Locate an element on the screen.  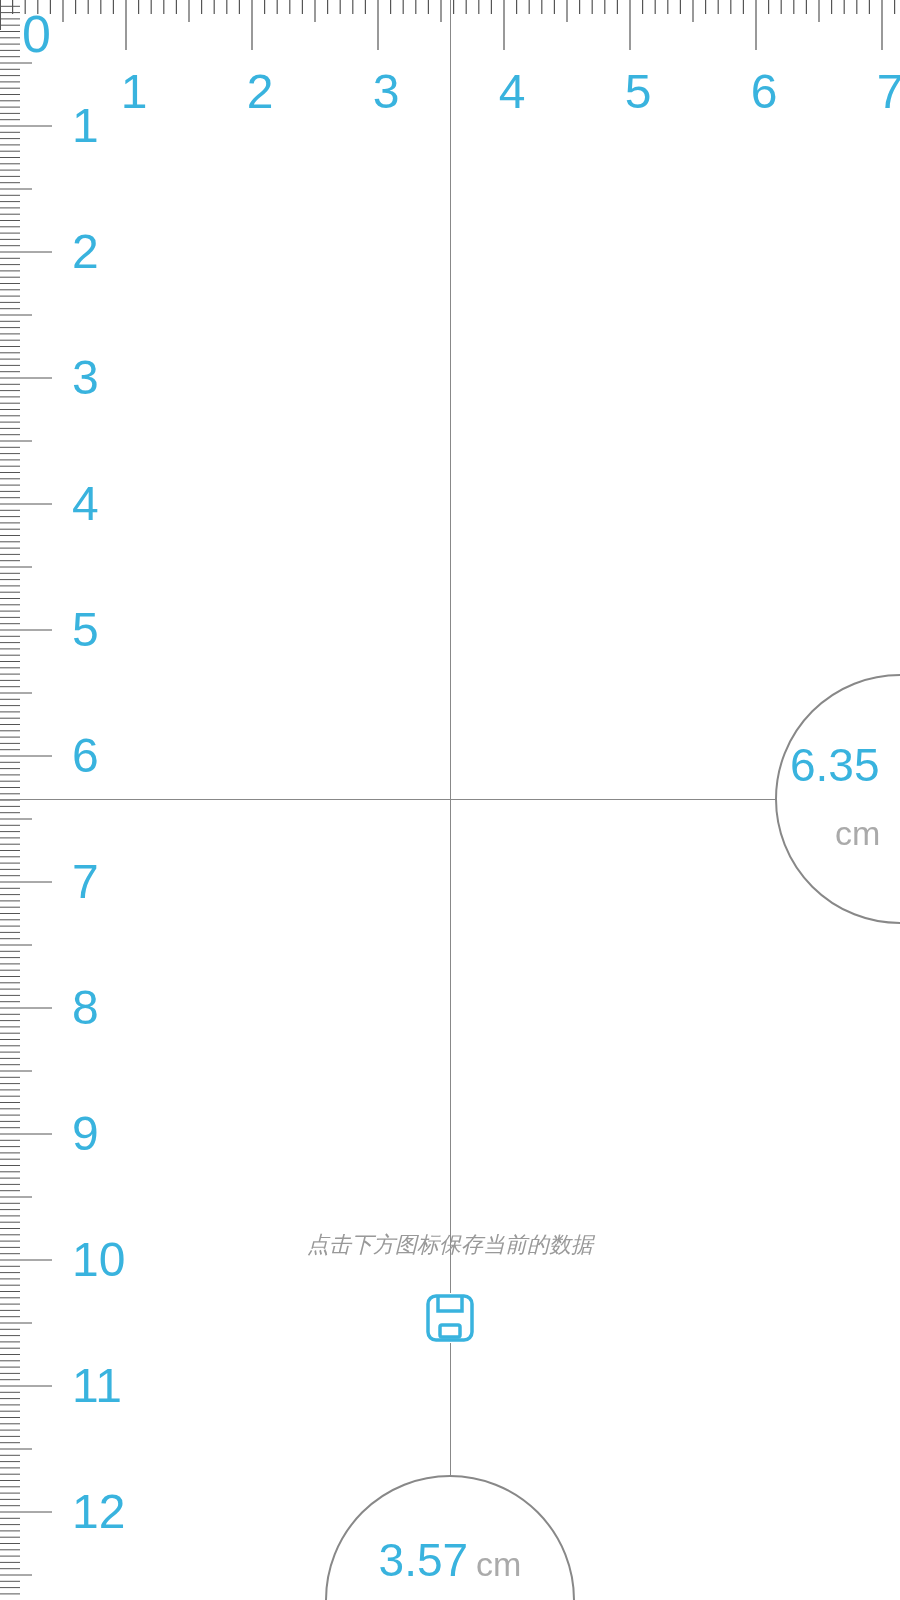
ruler-number: 8 is located at coordinates (85, 1008).